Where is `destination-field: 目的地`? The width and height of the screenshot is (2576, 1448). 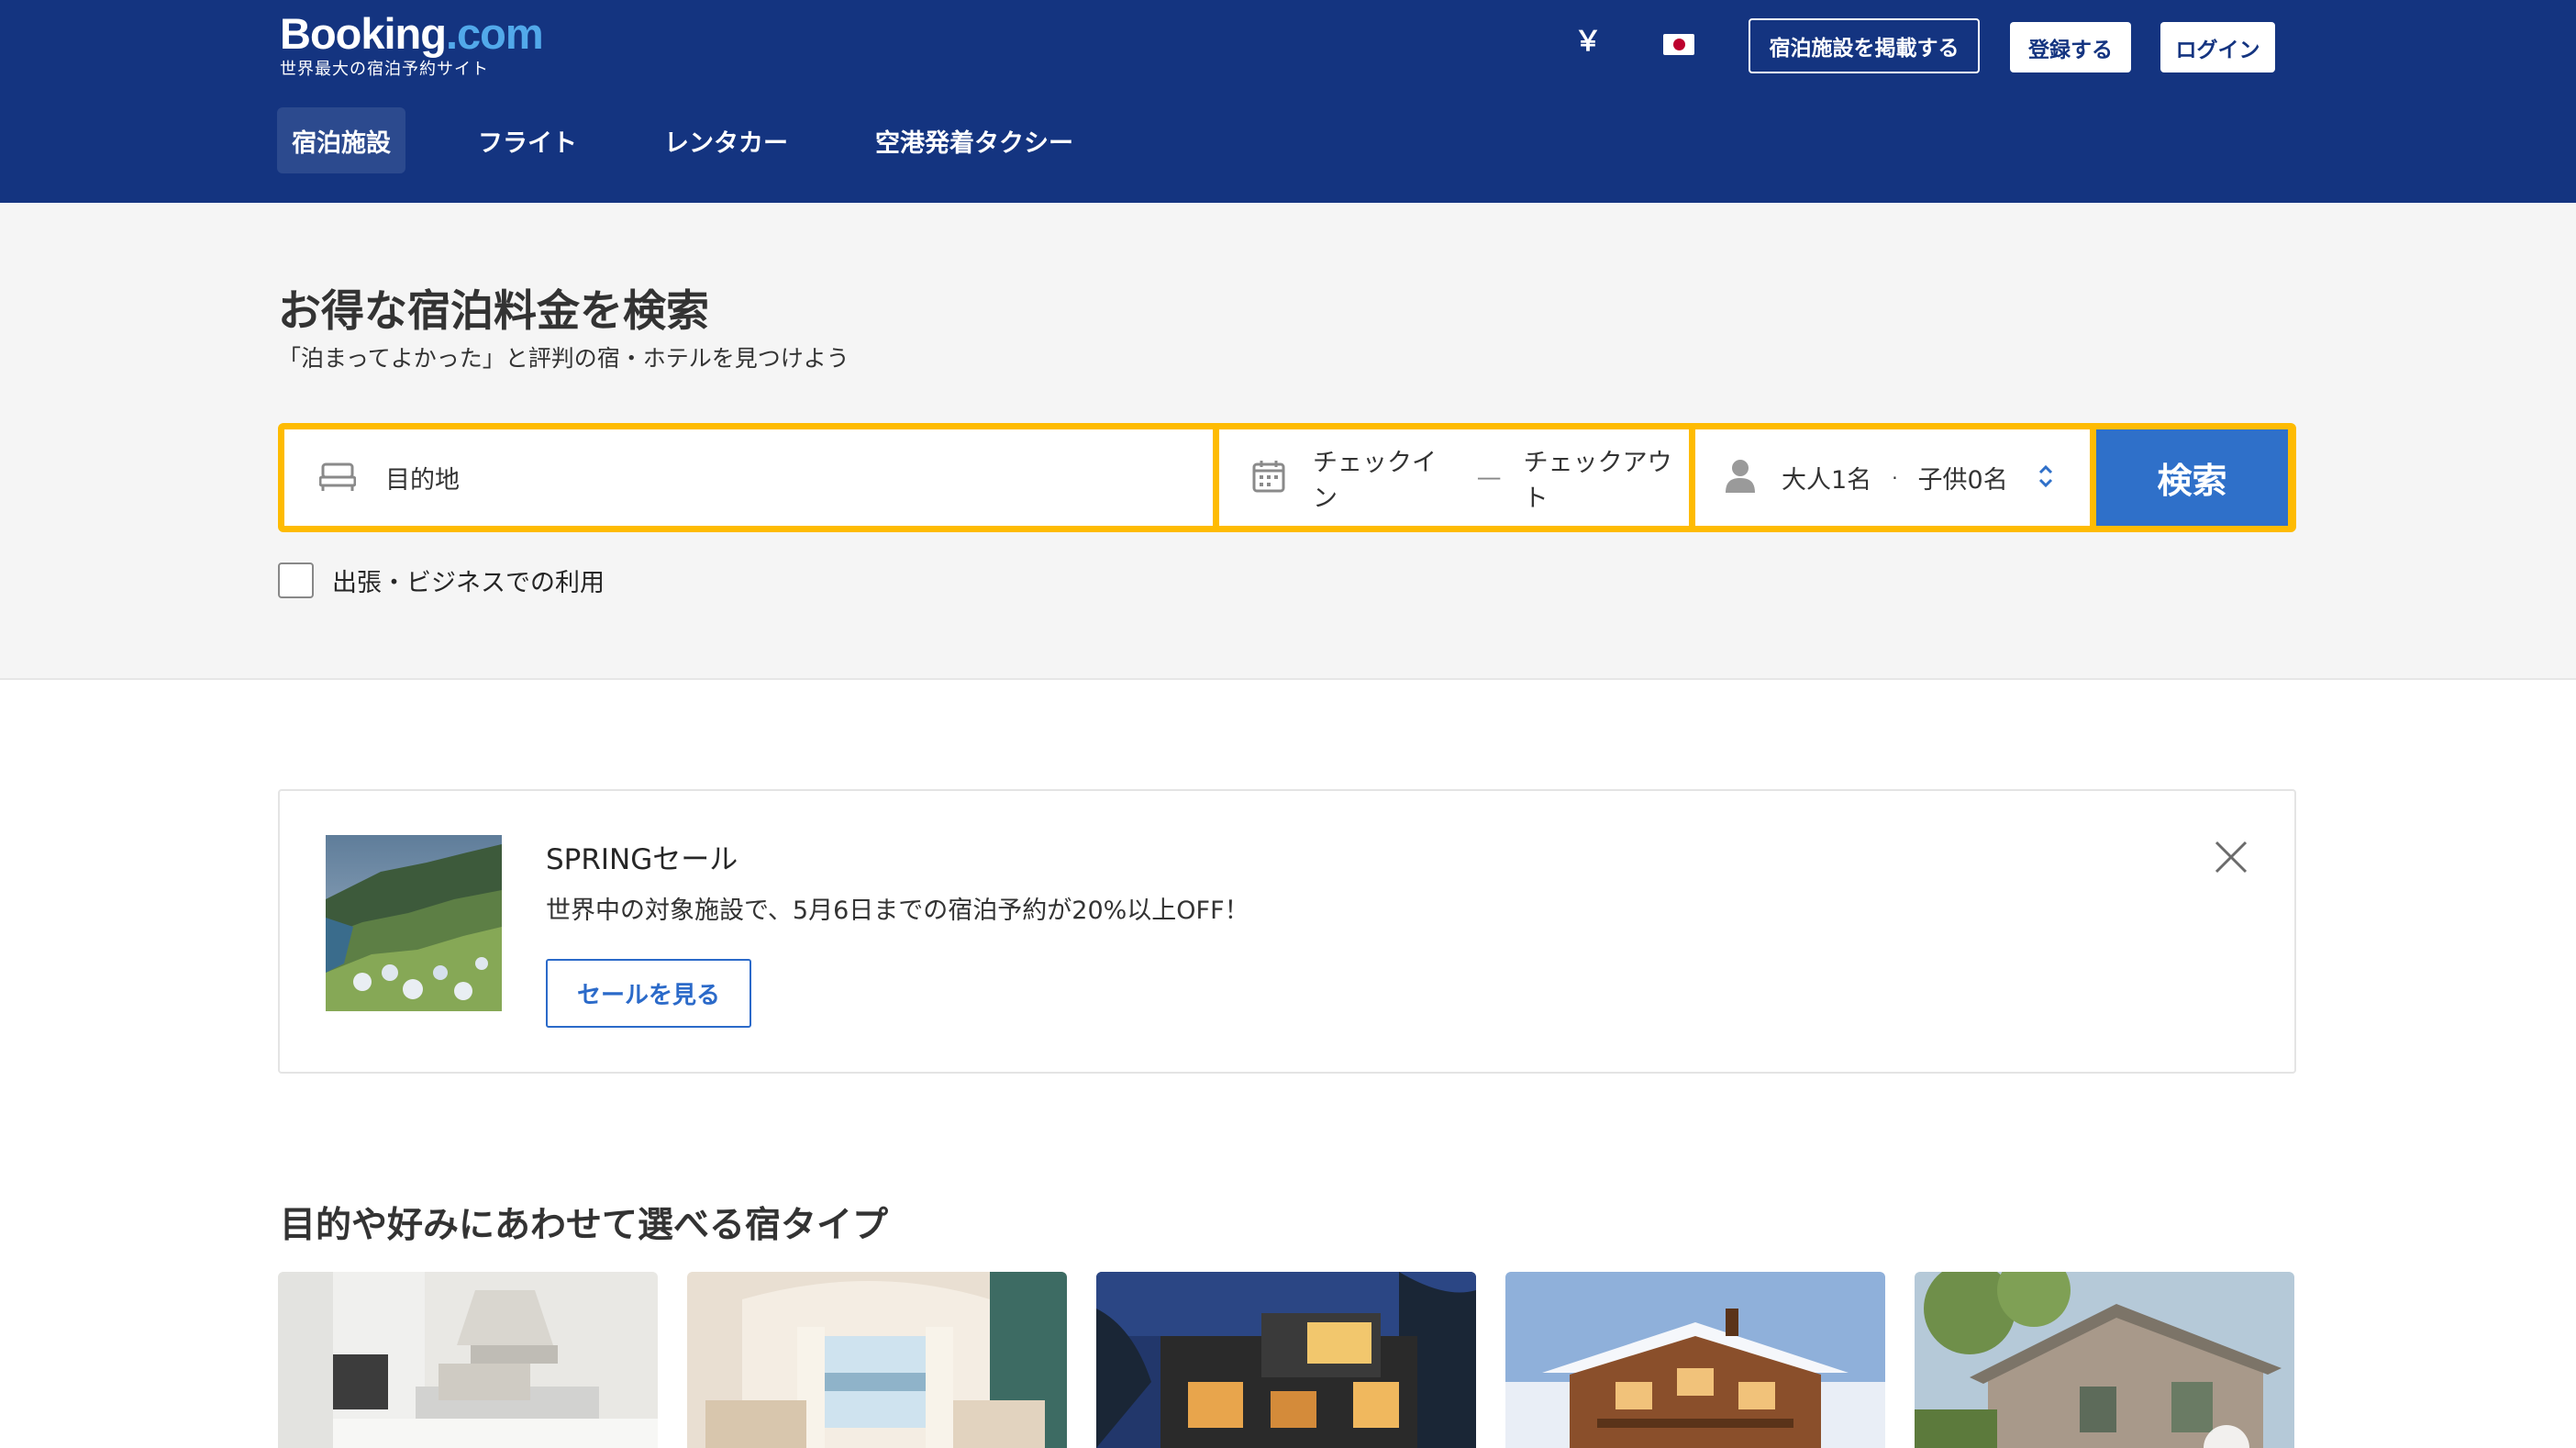
destination-field: 目的地 is located at coordinates (748, 478).